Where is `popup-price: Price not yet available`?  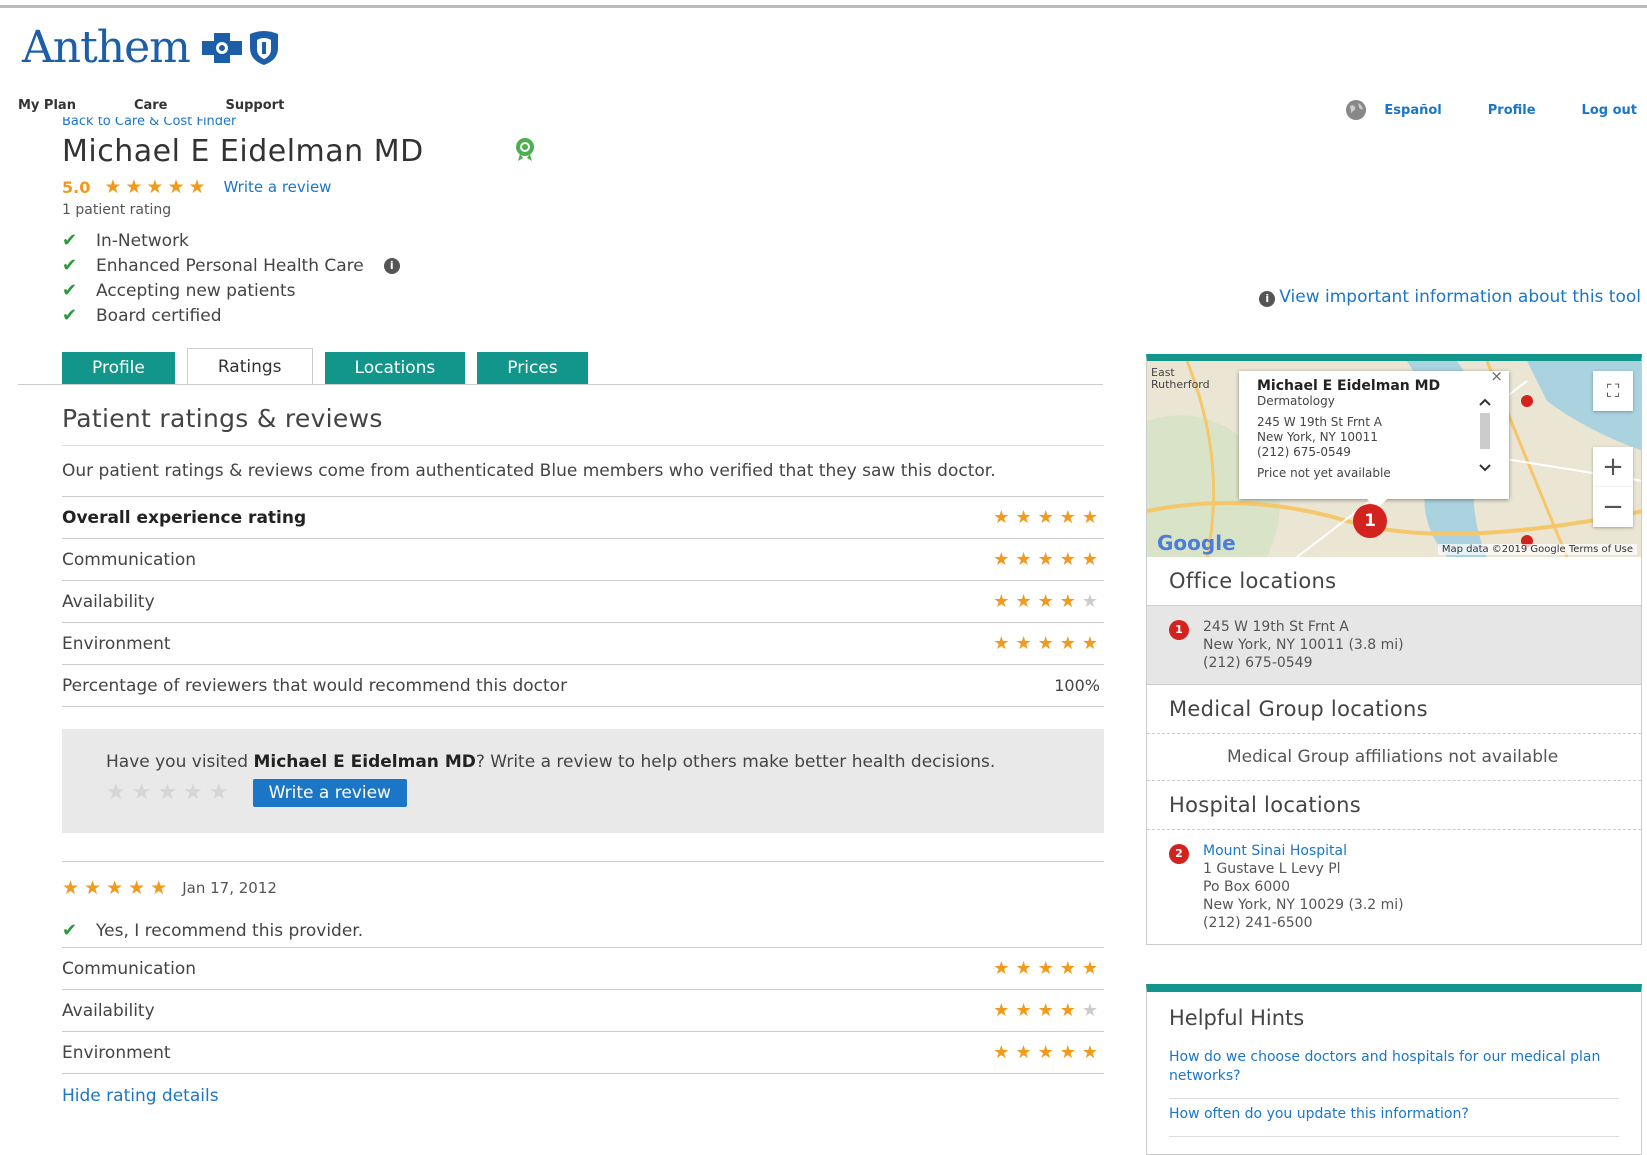 popup-price: Price not yet available is located at coordinates (1324, 473).